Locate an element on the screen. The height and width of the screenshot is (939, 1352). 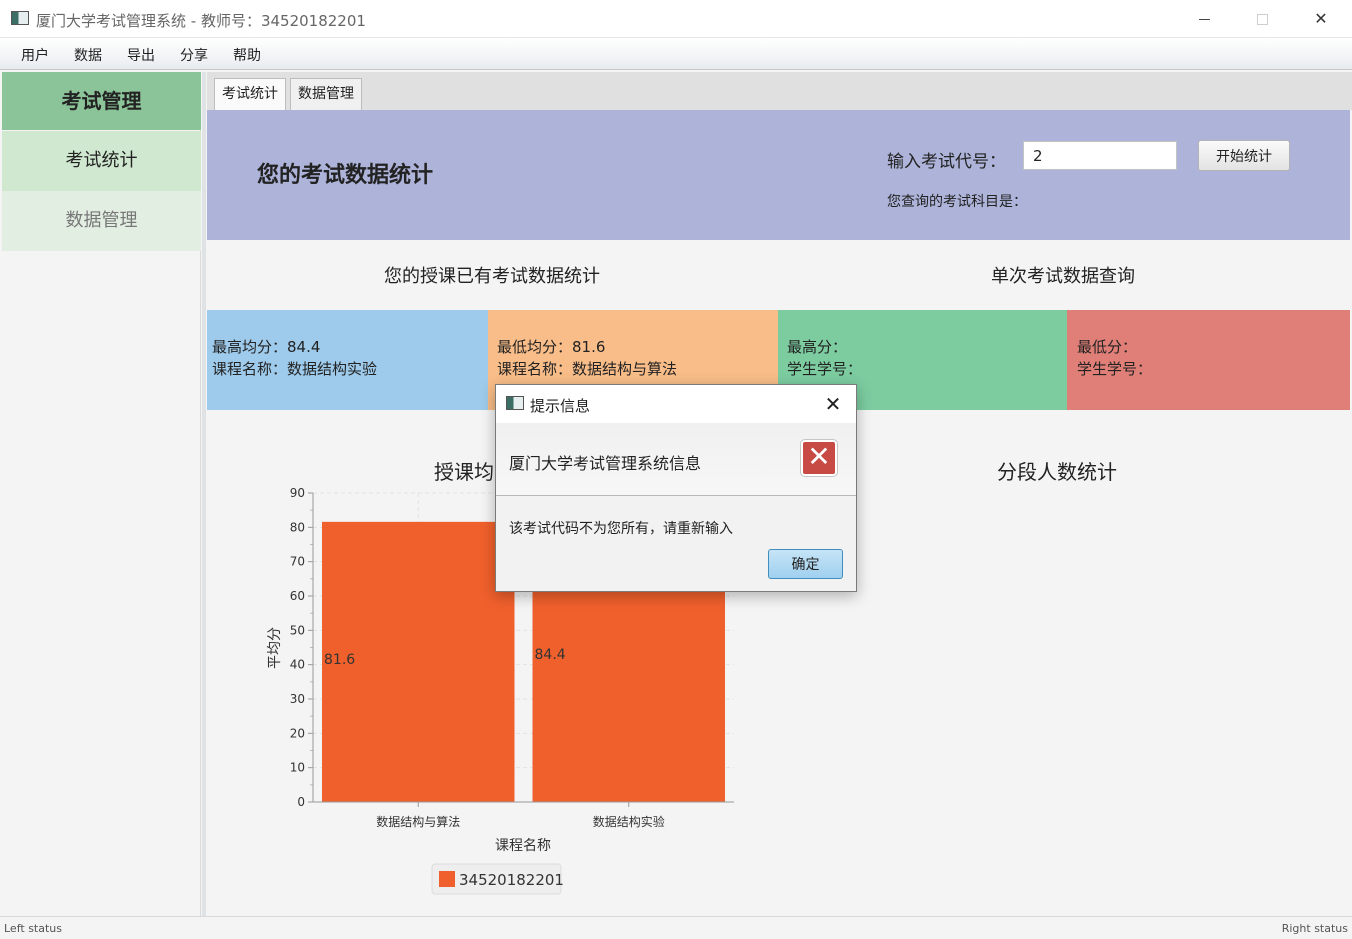
dialog-header-text: 厦门大学考试管理系统信息 is located at coordinates (605, 463).